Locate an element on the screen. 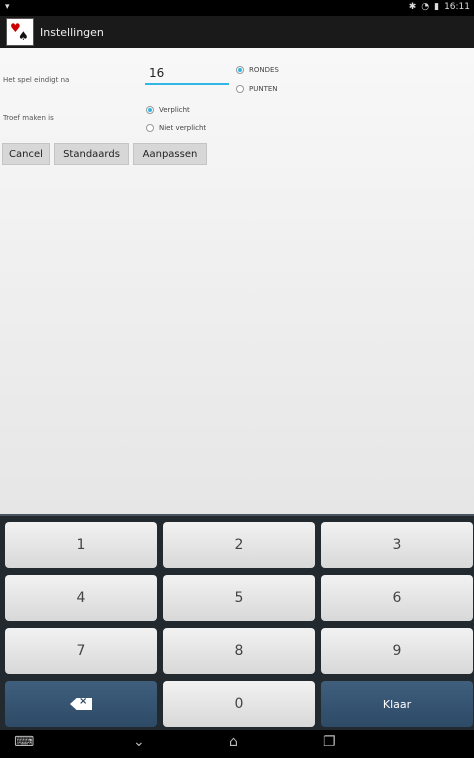  key-4: 4 is located at coordinates (81, 598).